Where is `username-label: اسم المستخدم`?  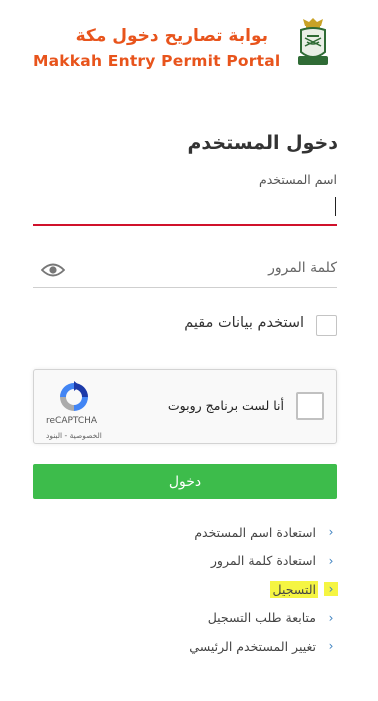 username-label: اسم المستخدم is located at coordinates (297, 179).